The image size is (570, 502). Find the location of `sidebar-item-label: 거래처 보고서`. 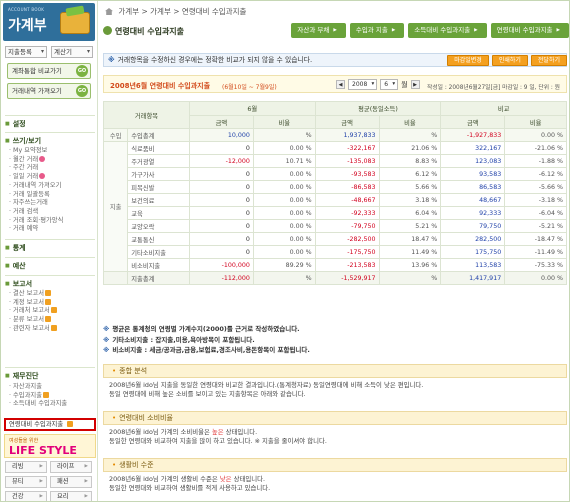

sidebar-item-label: 거래처 보고서 is located at coordinates (31, 311).